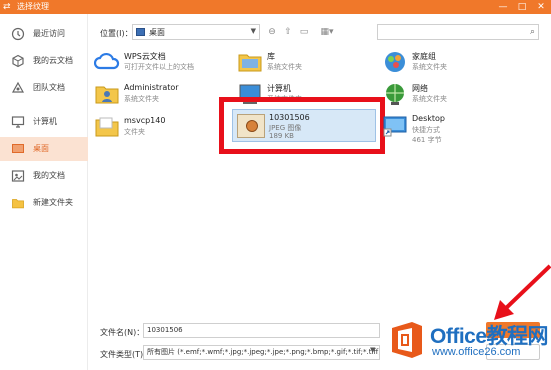 This screenshot has width=551, height=370. I want to click on highlight-box, so click(302, 125).